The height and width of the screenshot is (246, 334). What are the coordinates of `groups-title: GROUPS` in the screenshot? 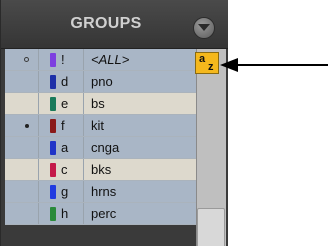 It's located at (106, 23).